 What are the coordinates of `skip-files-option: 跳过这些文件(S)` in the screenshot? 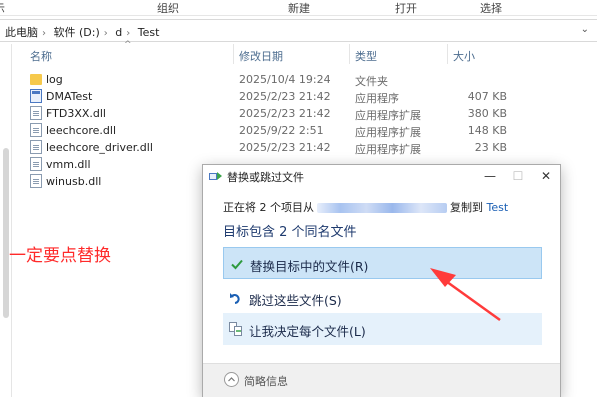 It's located at (382, 298).